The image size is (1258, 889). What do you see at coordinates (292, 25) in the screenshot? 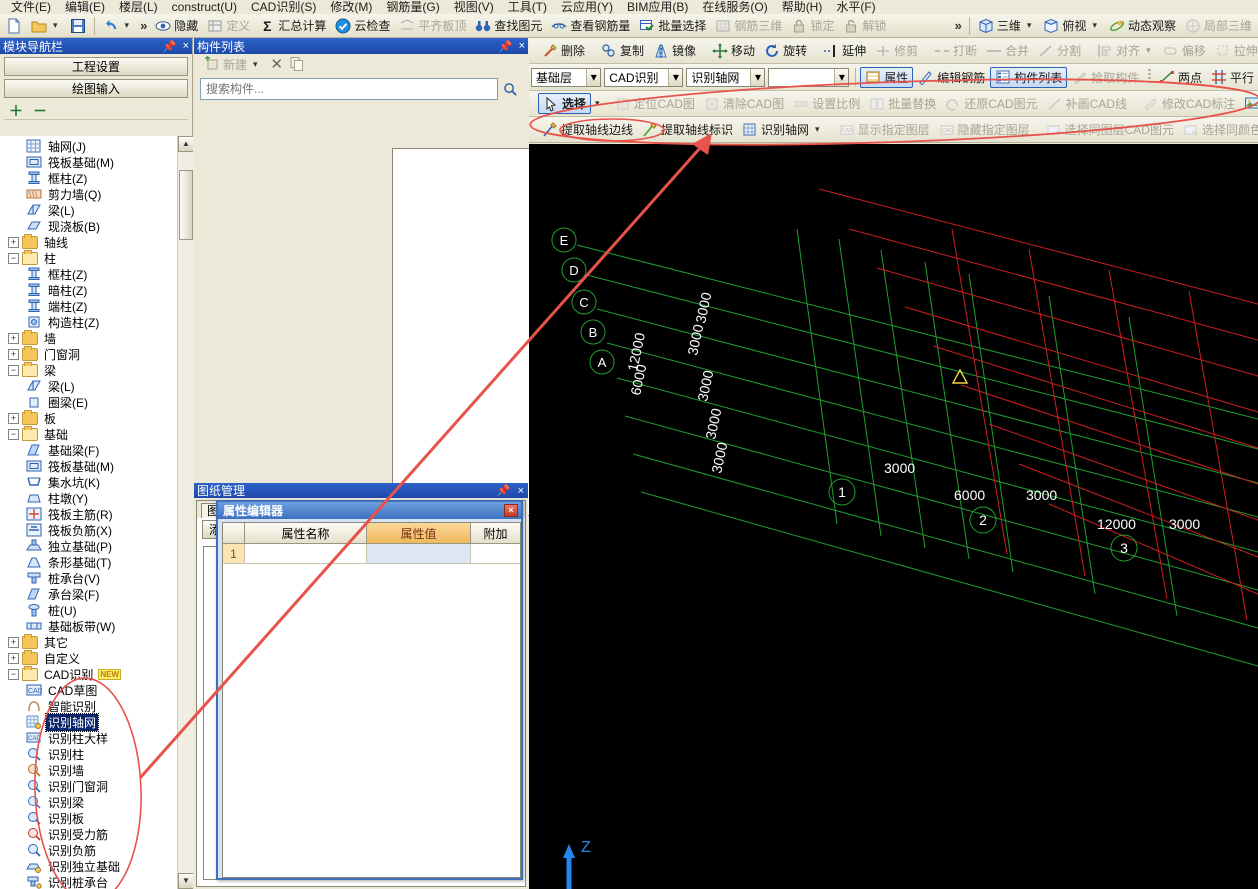
I see `summary-calc-button: Σ 汇总计算` at bounding box center [292, 25].